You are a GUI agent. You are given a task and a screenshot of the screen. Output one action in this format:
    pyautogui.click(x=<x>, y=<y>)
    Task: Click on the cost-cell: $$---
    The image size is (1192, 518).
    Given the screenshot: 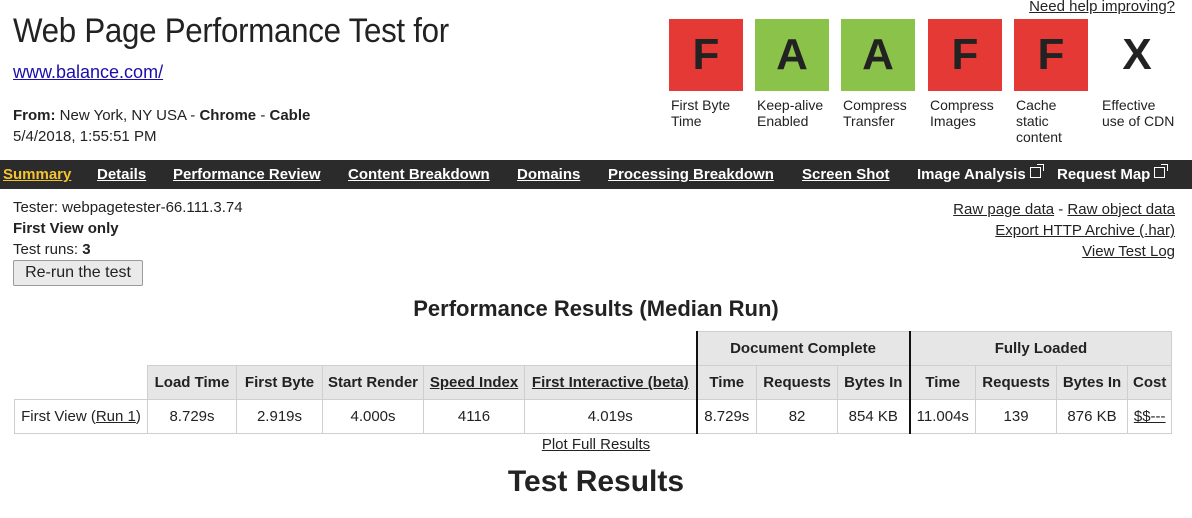 What is the action you would take?
    pyautogui.click(x=1150, y=416)
    